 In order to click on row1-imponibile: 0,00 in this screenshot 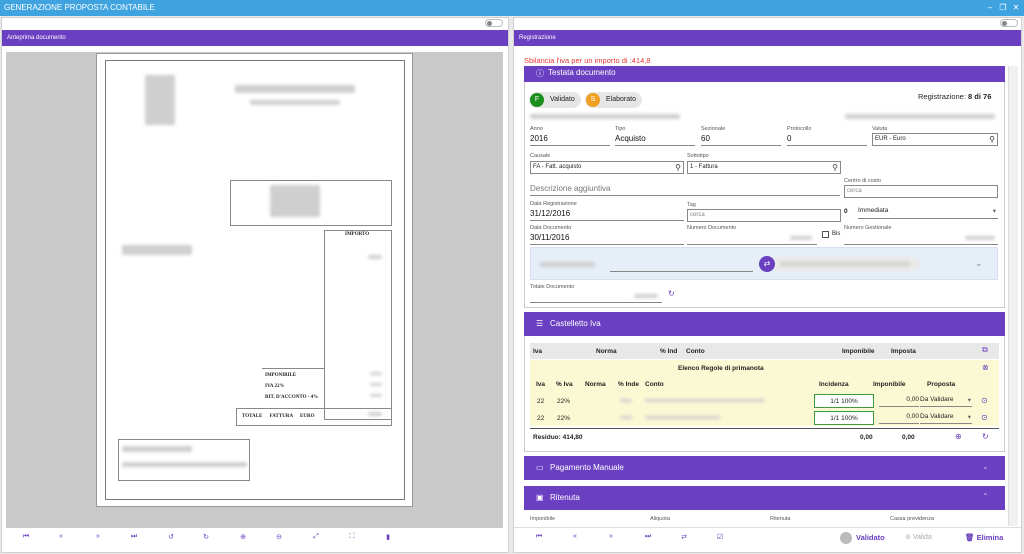, I will do `click(899, 401)`.